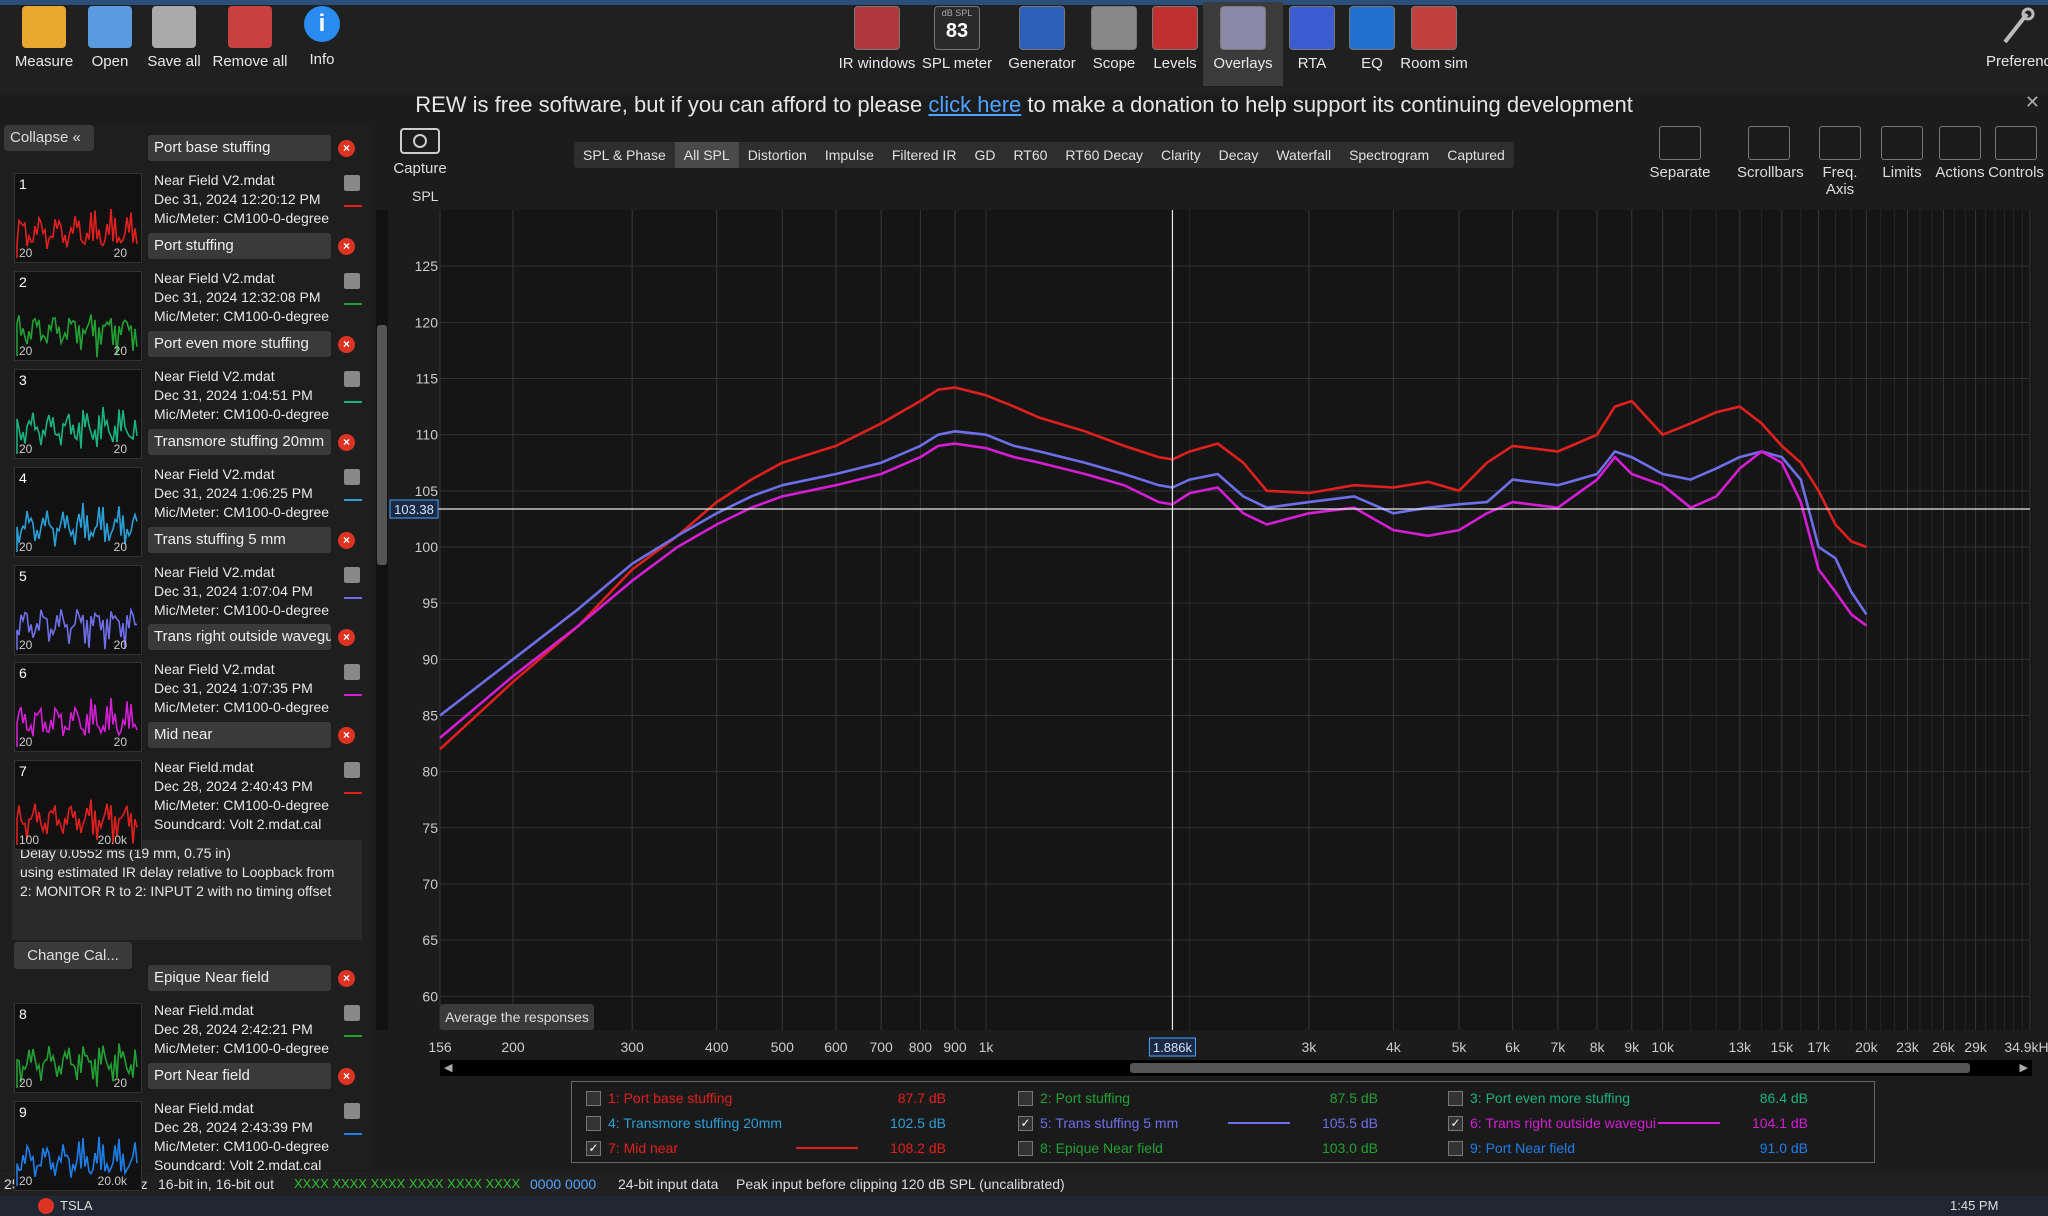 Image resolution: width=2048 pixels, height=1216 pixels. Describe the element at coordinates (1663, 1047) in the screenshot. I see `x-tick-label: 10k` at that location.